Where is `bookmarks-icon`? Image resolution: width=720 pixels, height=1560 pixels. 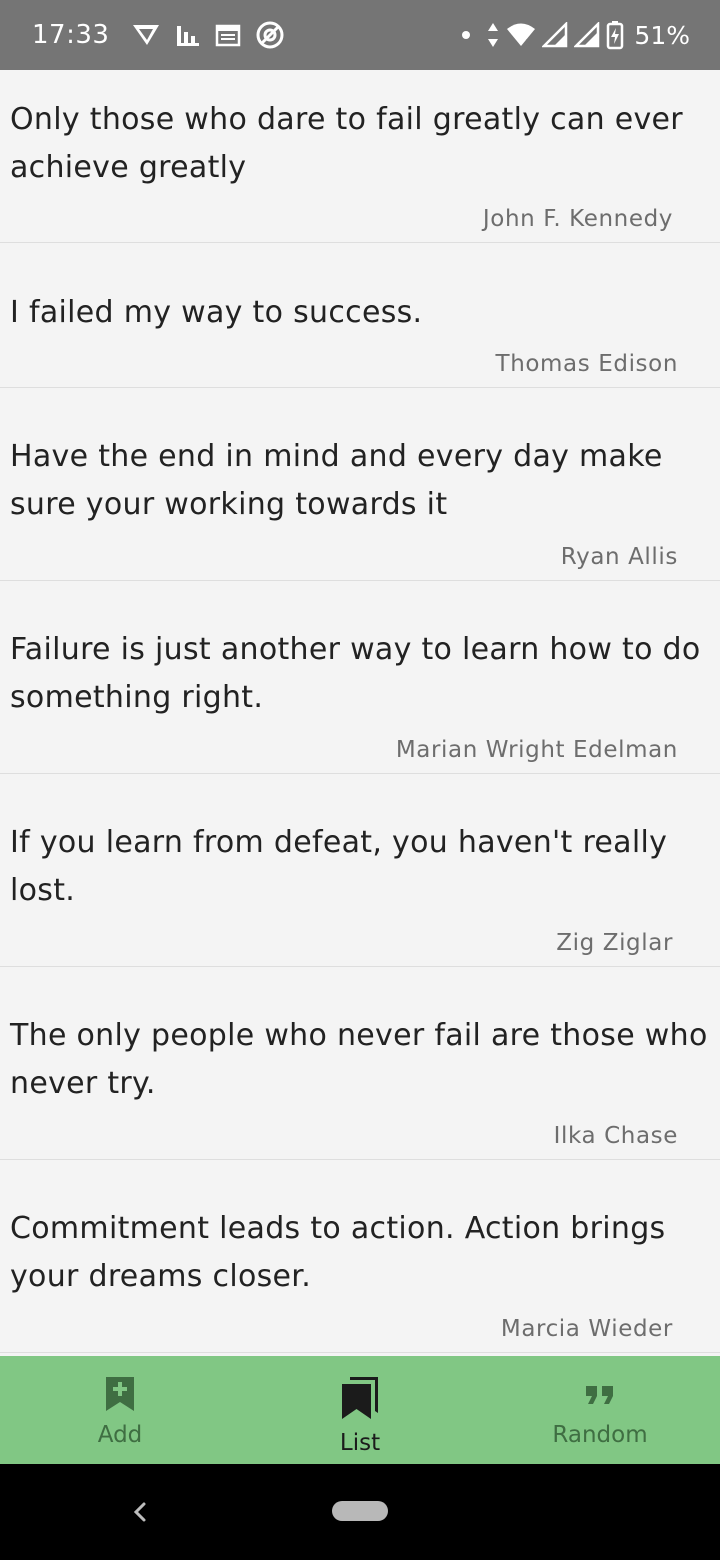
bookmarks-icon is located at coordinates (360, 1400).